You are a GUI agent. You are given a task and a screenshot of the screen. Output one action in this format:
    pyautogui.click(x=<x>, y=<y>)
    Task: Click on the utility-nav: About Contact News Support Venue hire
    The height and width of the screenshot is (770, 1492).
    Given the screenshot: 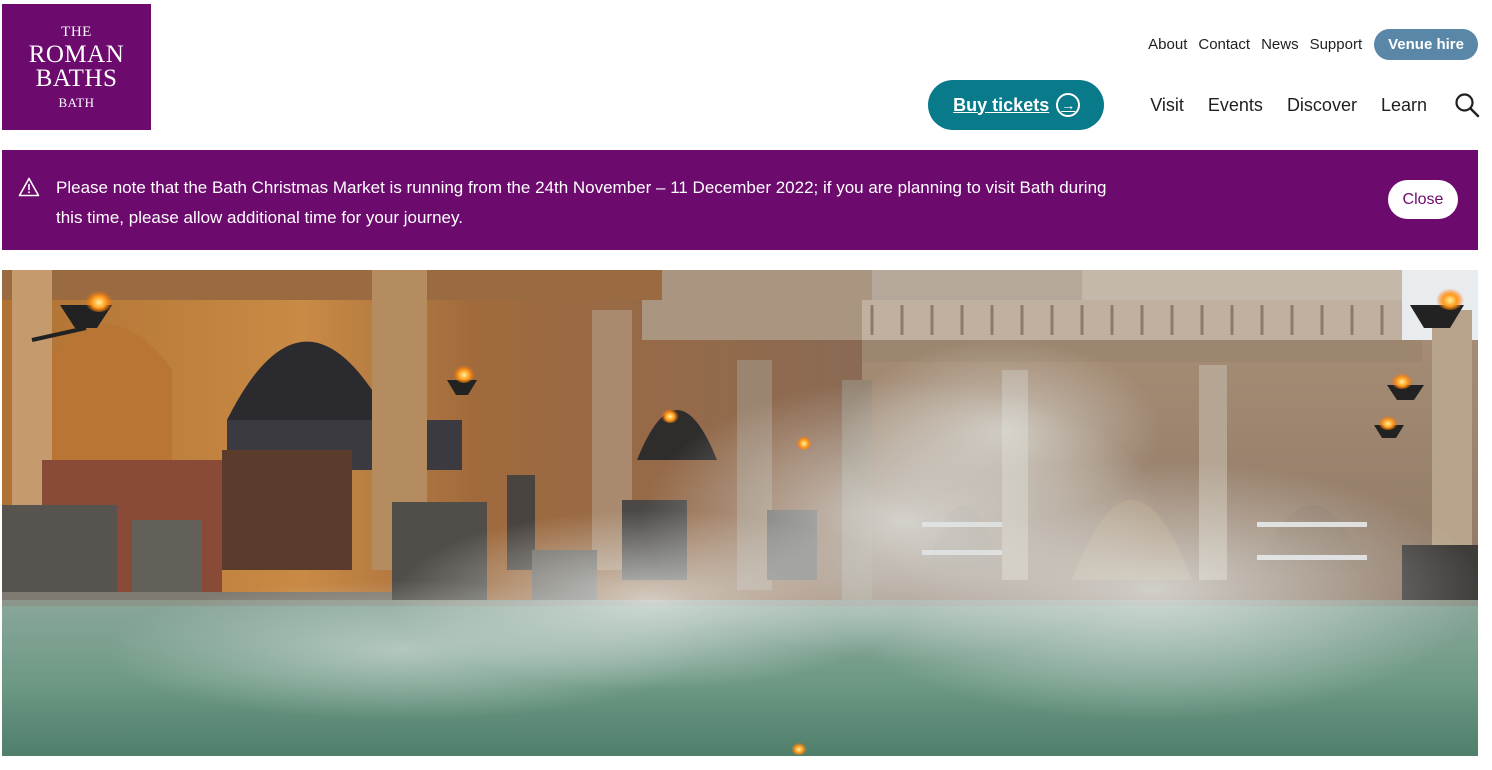 What is the action you would take?
    pyautogui.click(x=1307, y=44)
    